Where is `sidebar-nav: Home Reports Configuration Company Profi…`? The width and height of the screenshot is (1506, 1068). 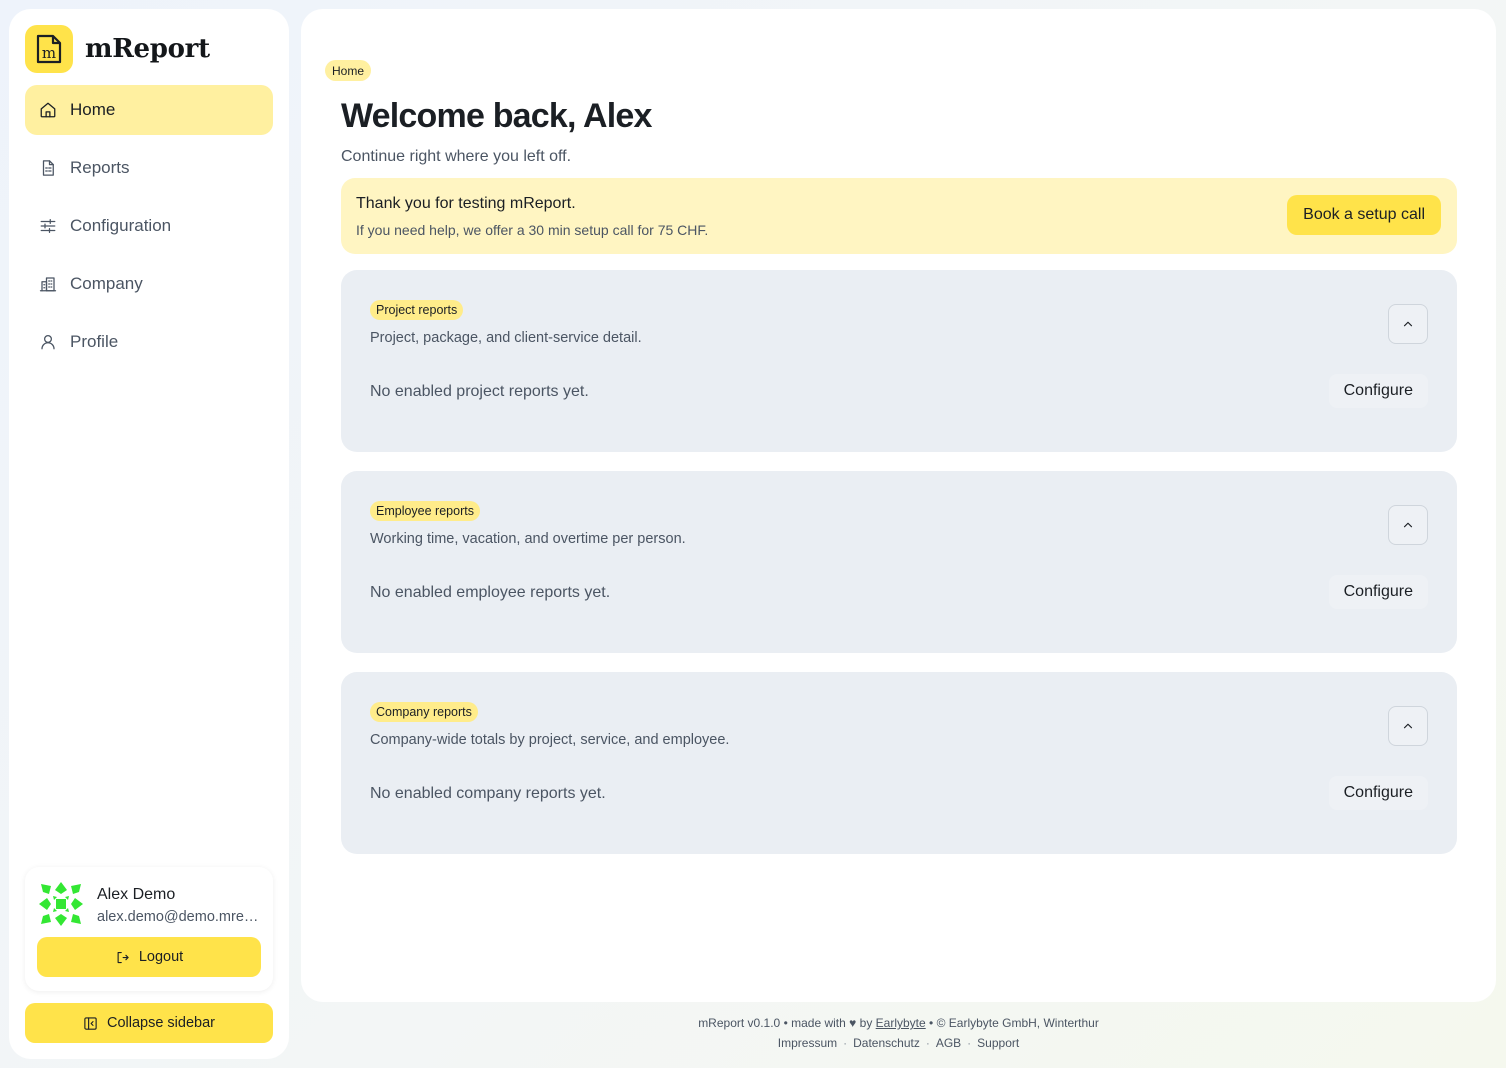 sidebar-nav: Home Reports Configuration Company Profi… is located at coordinates (149, 230).